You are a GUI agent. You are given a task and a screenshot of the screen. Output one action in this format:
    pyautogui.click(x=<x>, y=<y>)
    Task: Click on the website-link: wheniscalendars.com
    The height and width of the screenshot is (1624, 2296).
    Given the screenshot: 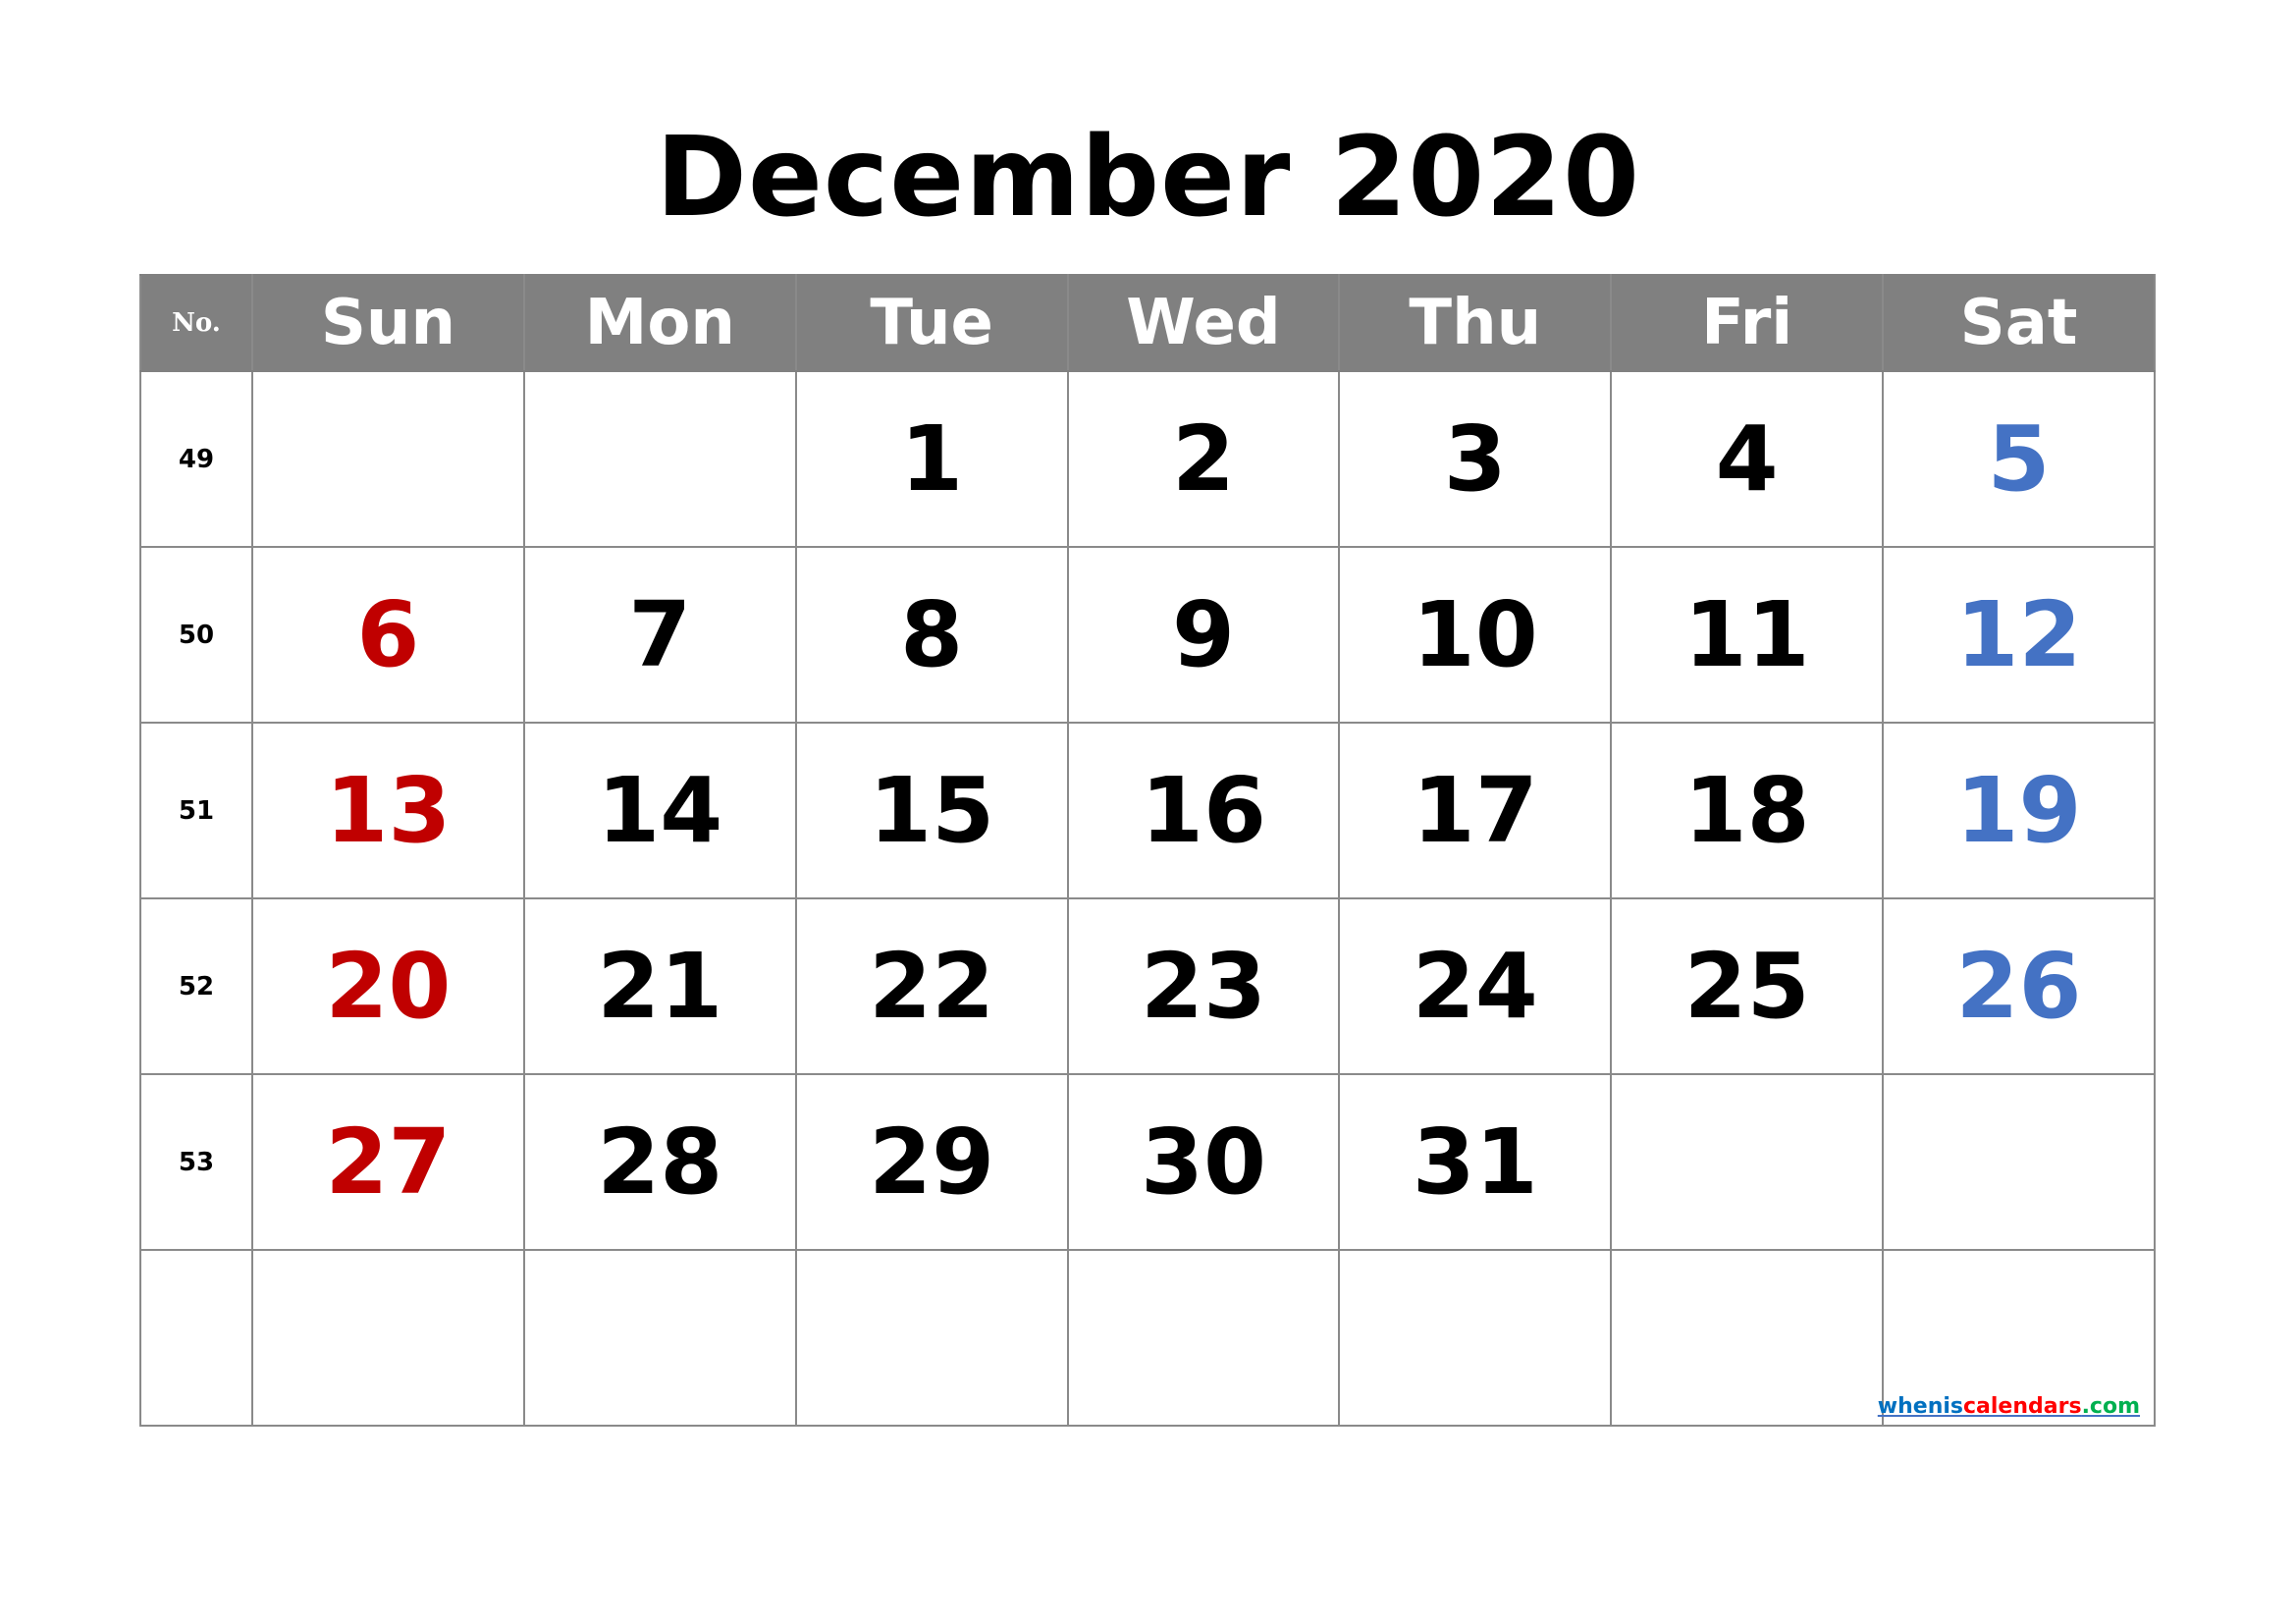 What is the action you would take?
    pyautogui.click(x=2009, y=1406)
    